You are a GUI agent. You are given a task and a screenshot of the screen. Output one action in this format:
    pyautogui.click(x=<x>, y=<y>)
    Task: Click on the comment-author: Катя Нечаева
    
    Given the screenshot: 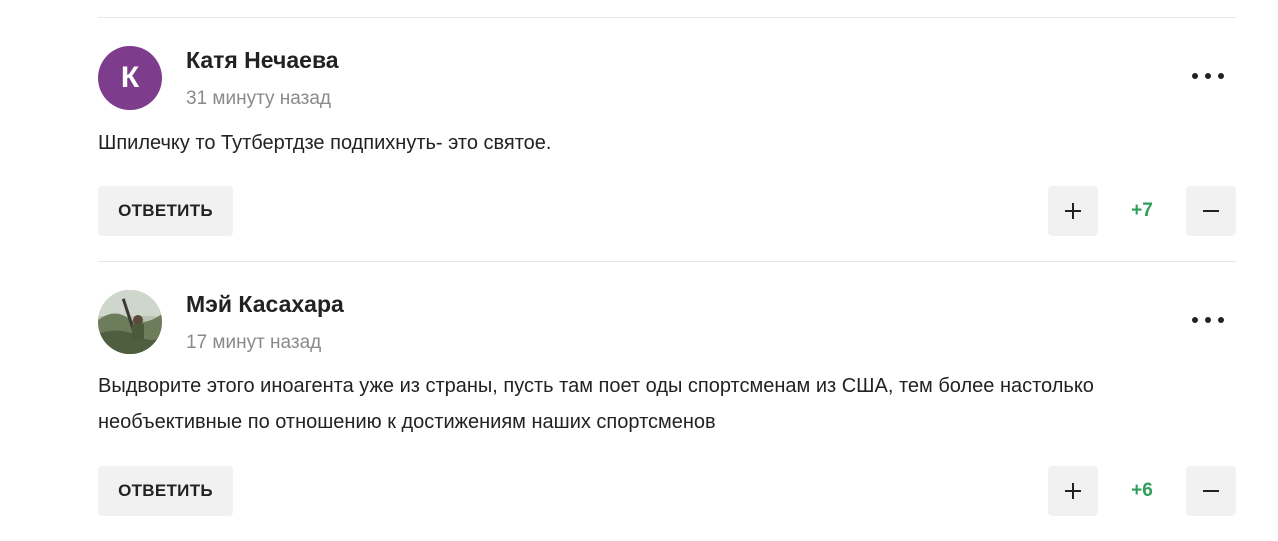 What is the action you would take?
    pyautogui.click(x=262, y=60)
    